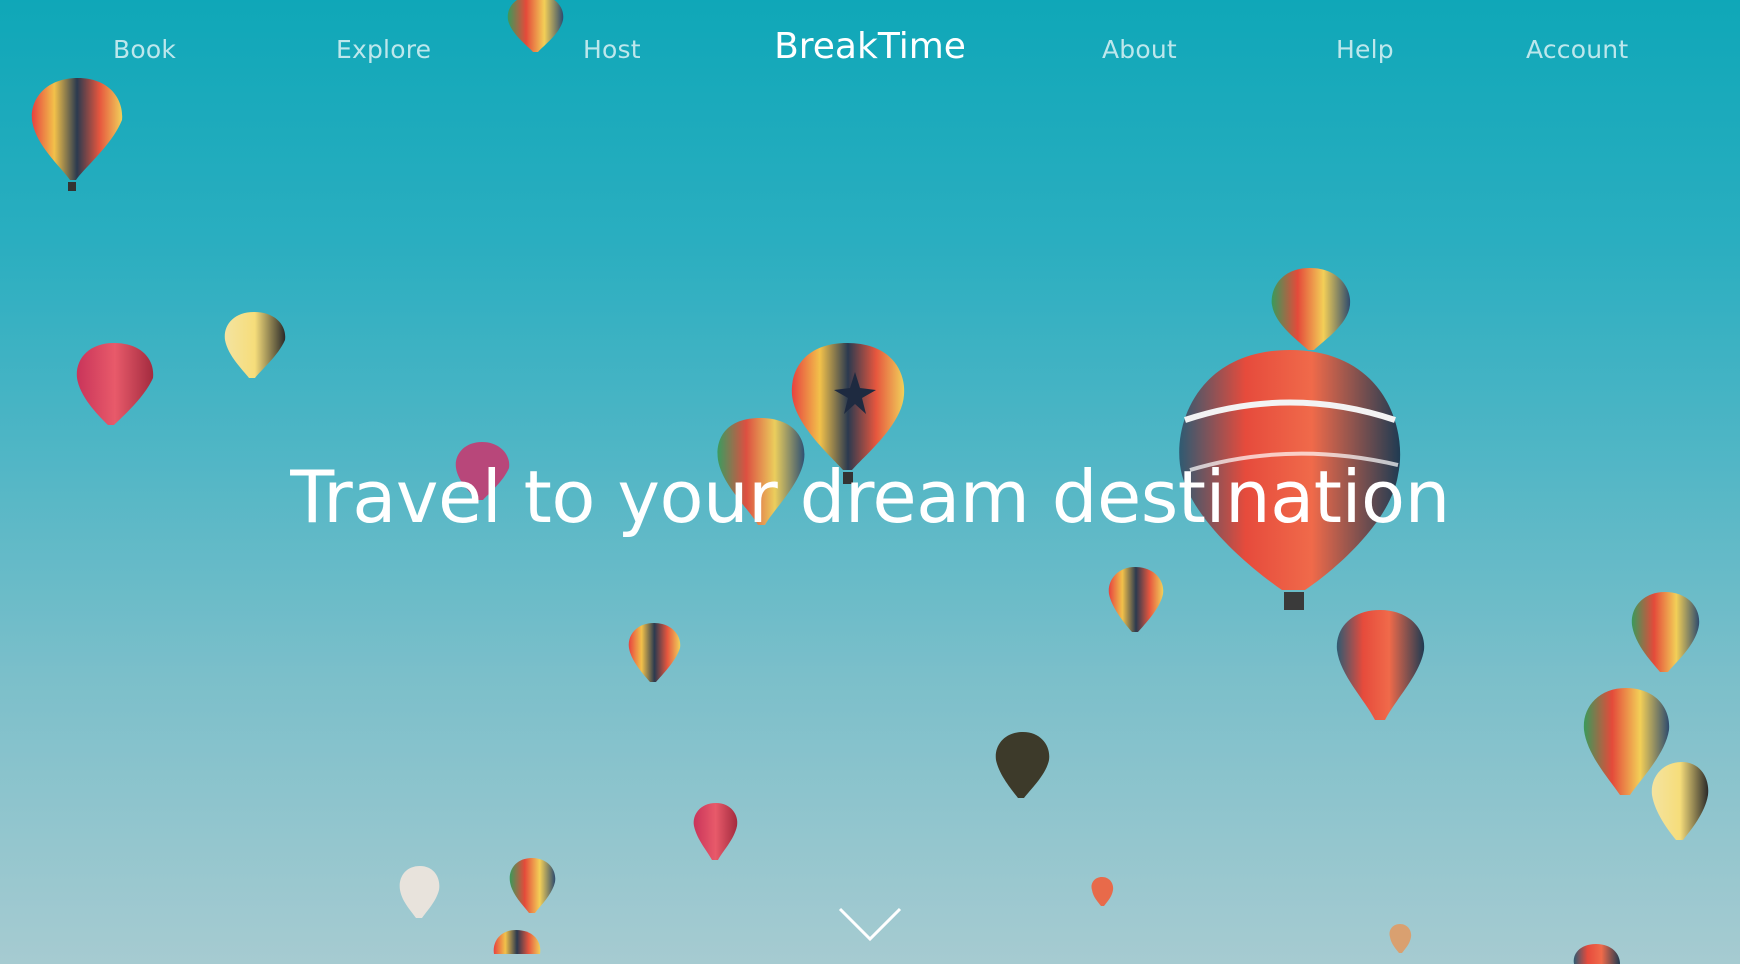 The height and width of the screenshot is (964, 1740). I want to click on nav-link-book: Book, so click(144, 49).